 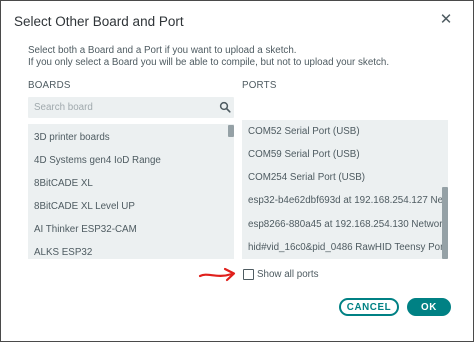 What do you see at coordinates (97, 160) in the screenshot?
I see `board-item: 4D Systems gen4 IoD Range` at bounding box center [97, 160].